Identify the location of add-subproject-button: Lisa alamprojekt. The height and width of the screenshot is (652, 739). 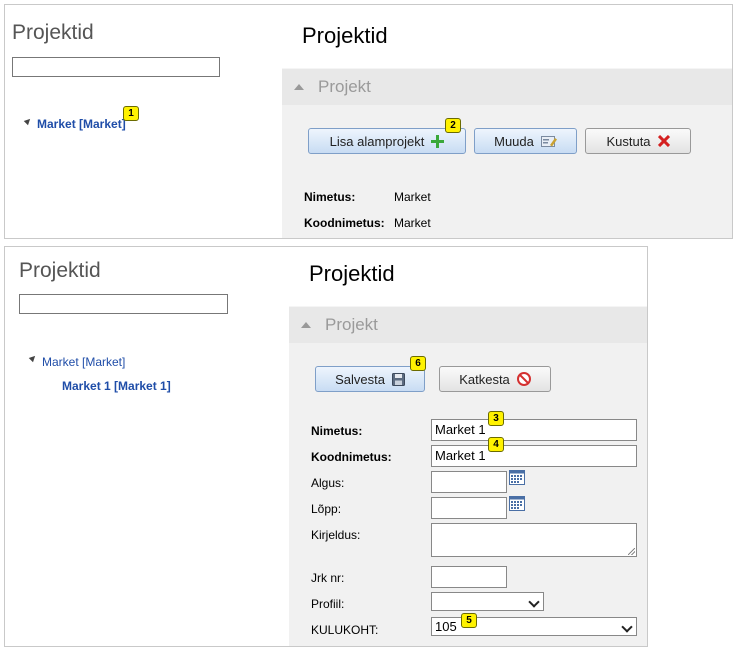
(387, 141).